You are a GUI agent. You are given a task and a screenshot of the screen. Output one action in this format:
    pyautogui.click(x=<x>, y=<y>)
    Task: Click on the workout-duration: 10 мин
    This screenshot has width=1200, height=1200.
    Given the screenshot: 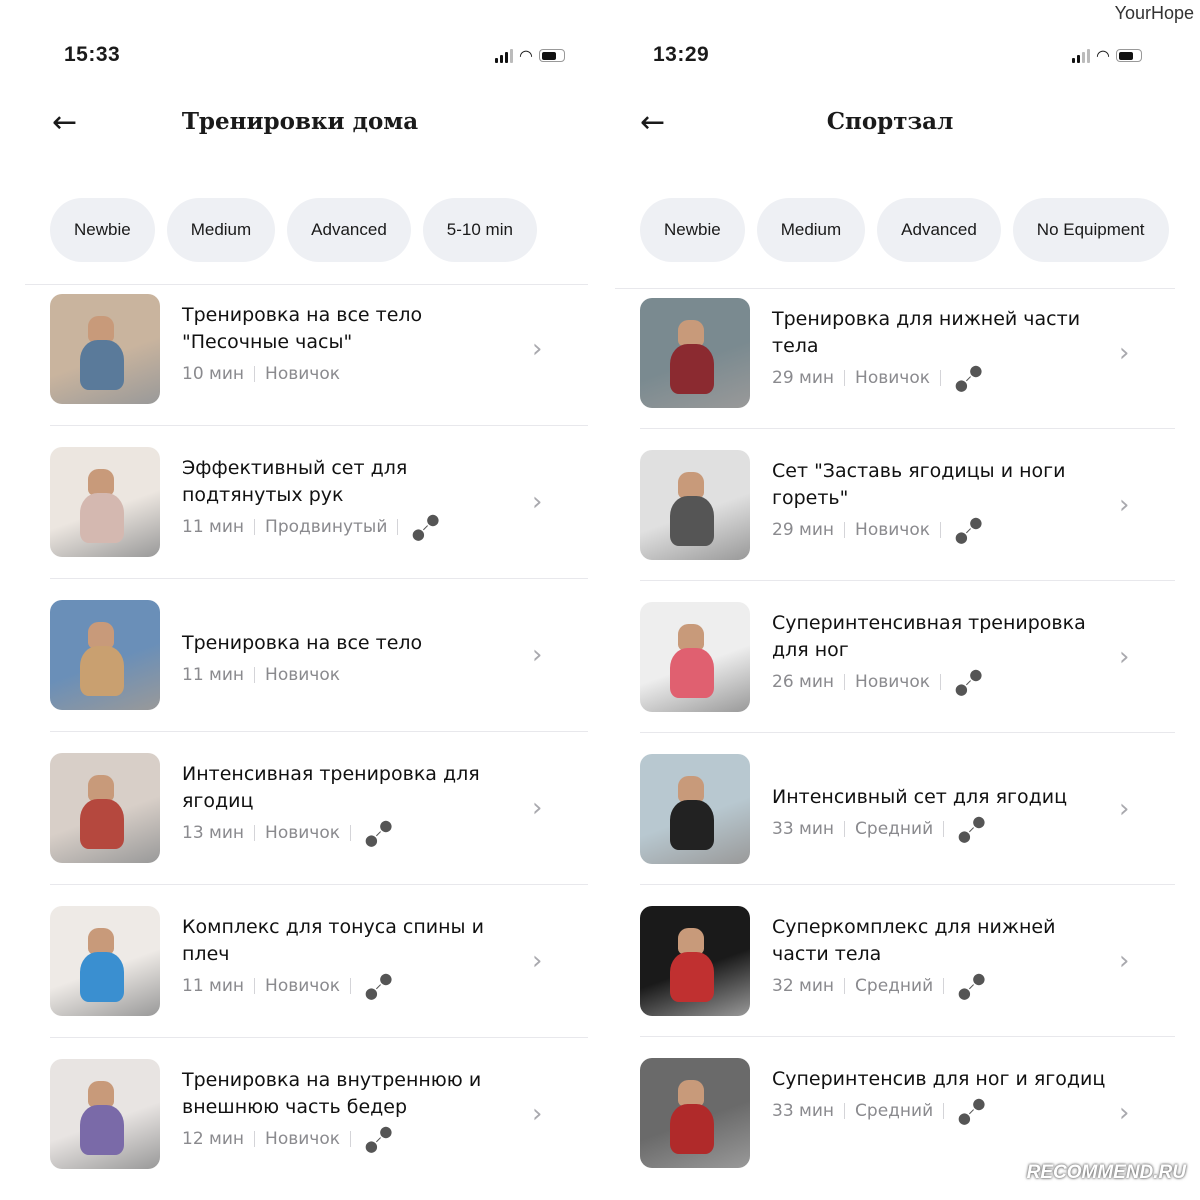 What is the action you would take?
    pyautogui.click(x=213, y=374)
    